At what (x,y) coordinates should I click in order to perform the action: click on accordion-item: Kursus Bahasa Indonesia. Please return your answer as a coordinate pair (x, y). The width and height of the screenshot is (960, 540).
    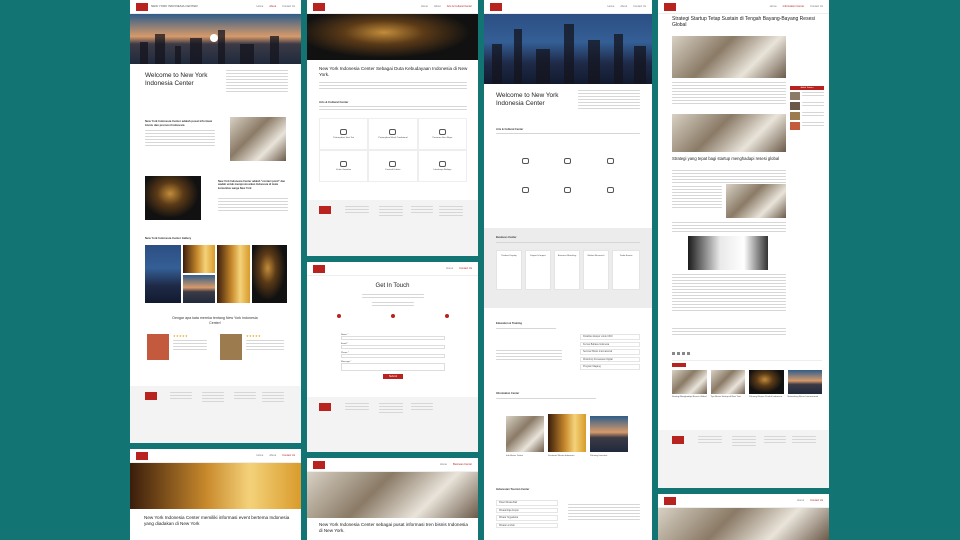
    Looking at the image, I should click on (610, 344).